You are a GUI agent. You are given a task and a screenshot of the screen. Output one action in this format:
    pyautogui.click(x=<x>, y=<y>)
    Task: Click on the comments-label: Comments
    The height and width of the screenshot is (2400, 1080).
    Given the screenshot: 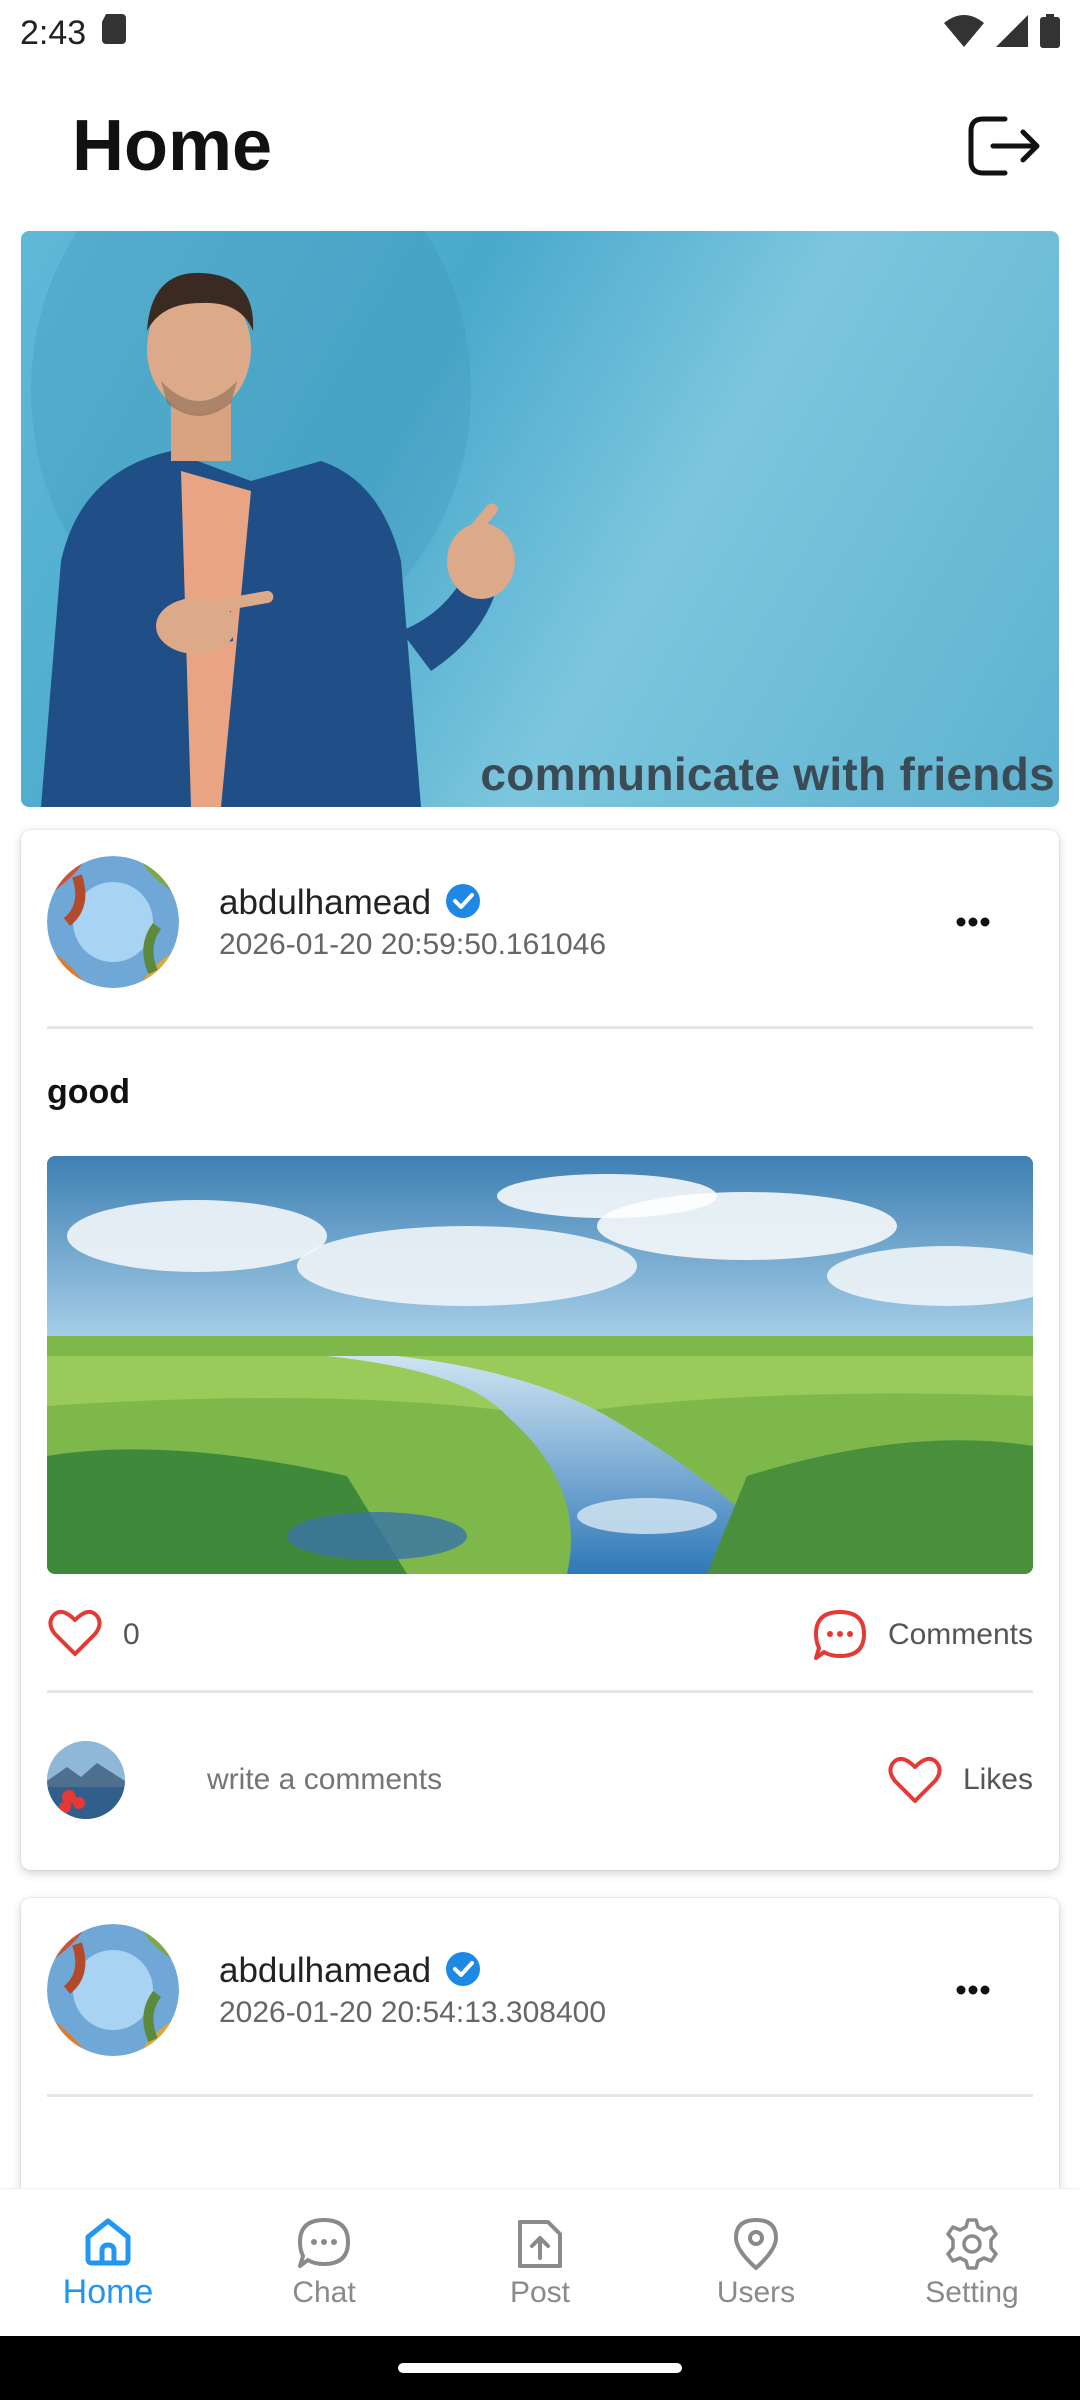 What is the action you would take?
    pyautogui.click(x=960, y=1634)
    